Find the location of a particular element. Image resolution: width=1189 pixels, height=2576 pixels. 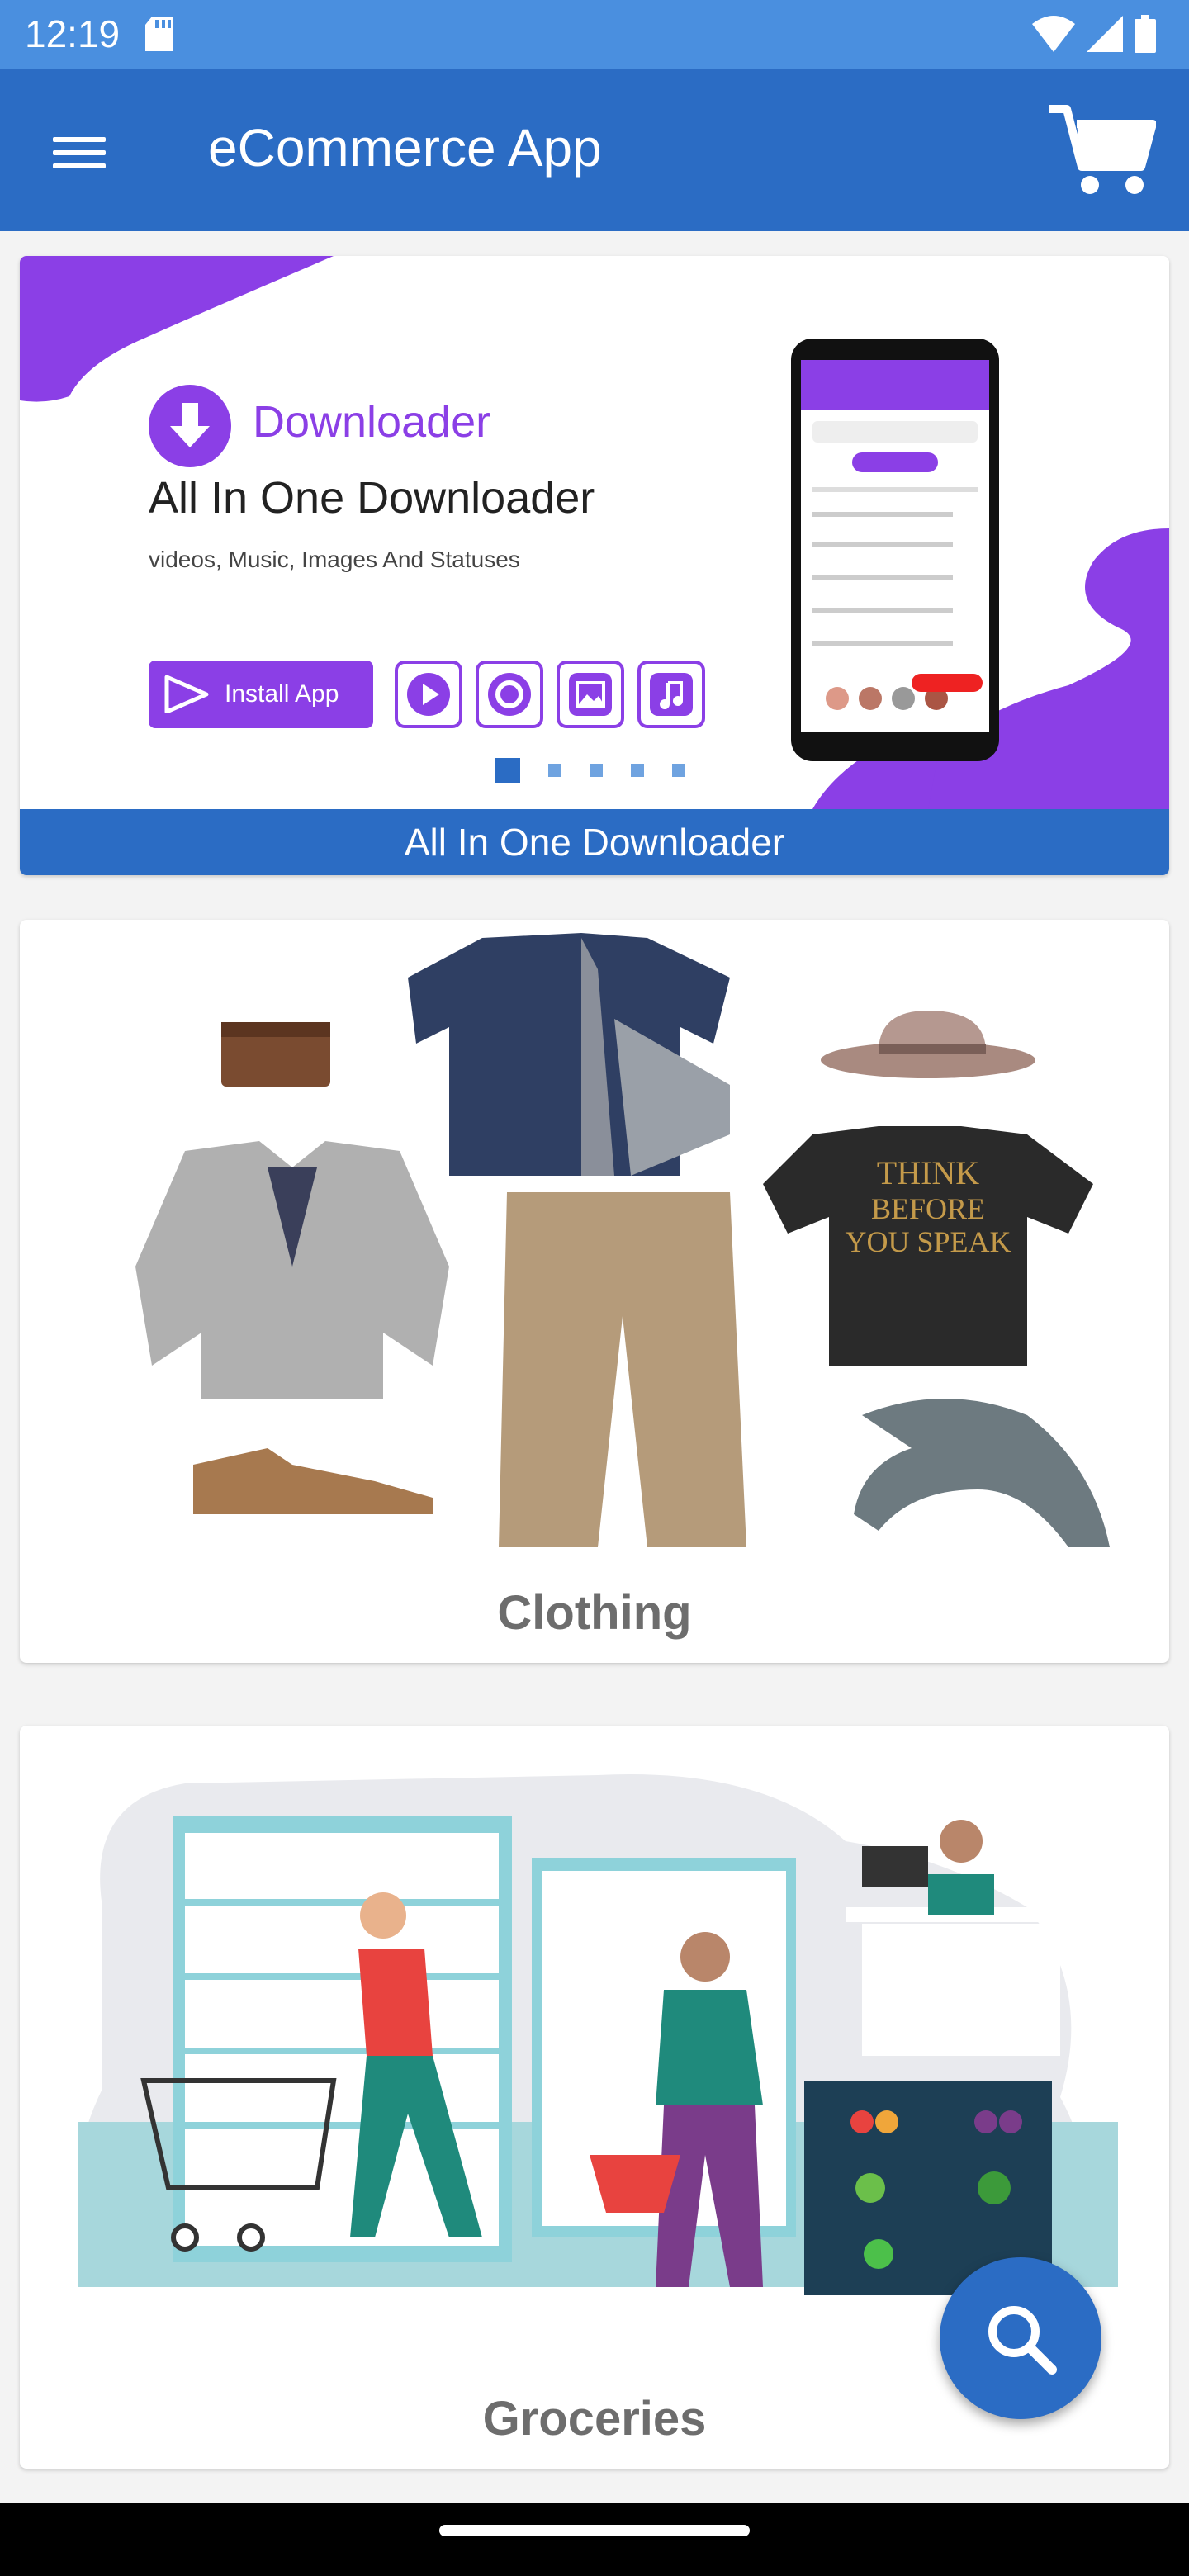

sd-card-icon is located at coordinates (159, 34).